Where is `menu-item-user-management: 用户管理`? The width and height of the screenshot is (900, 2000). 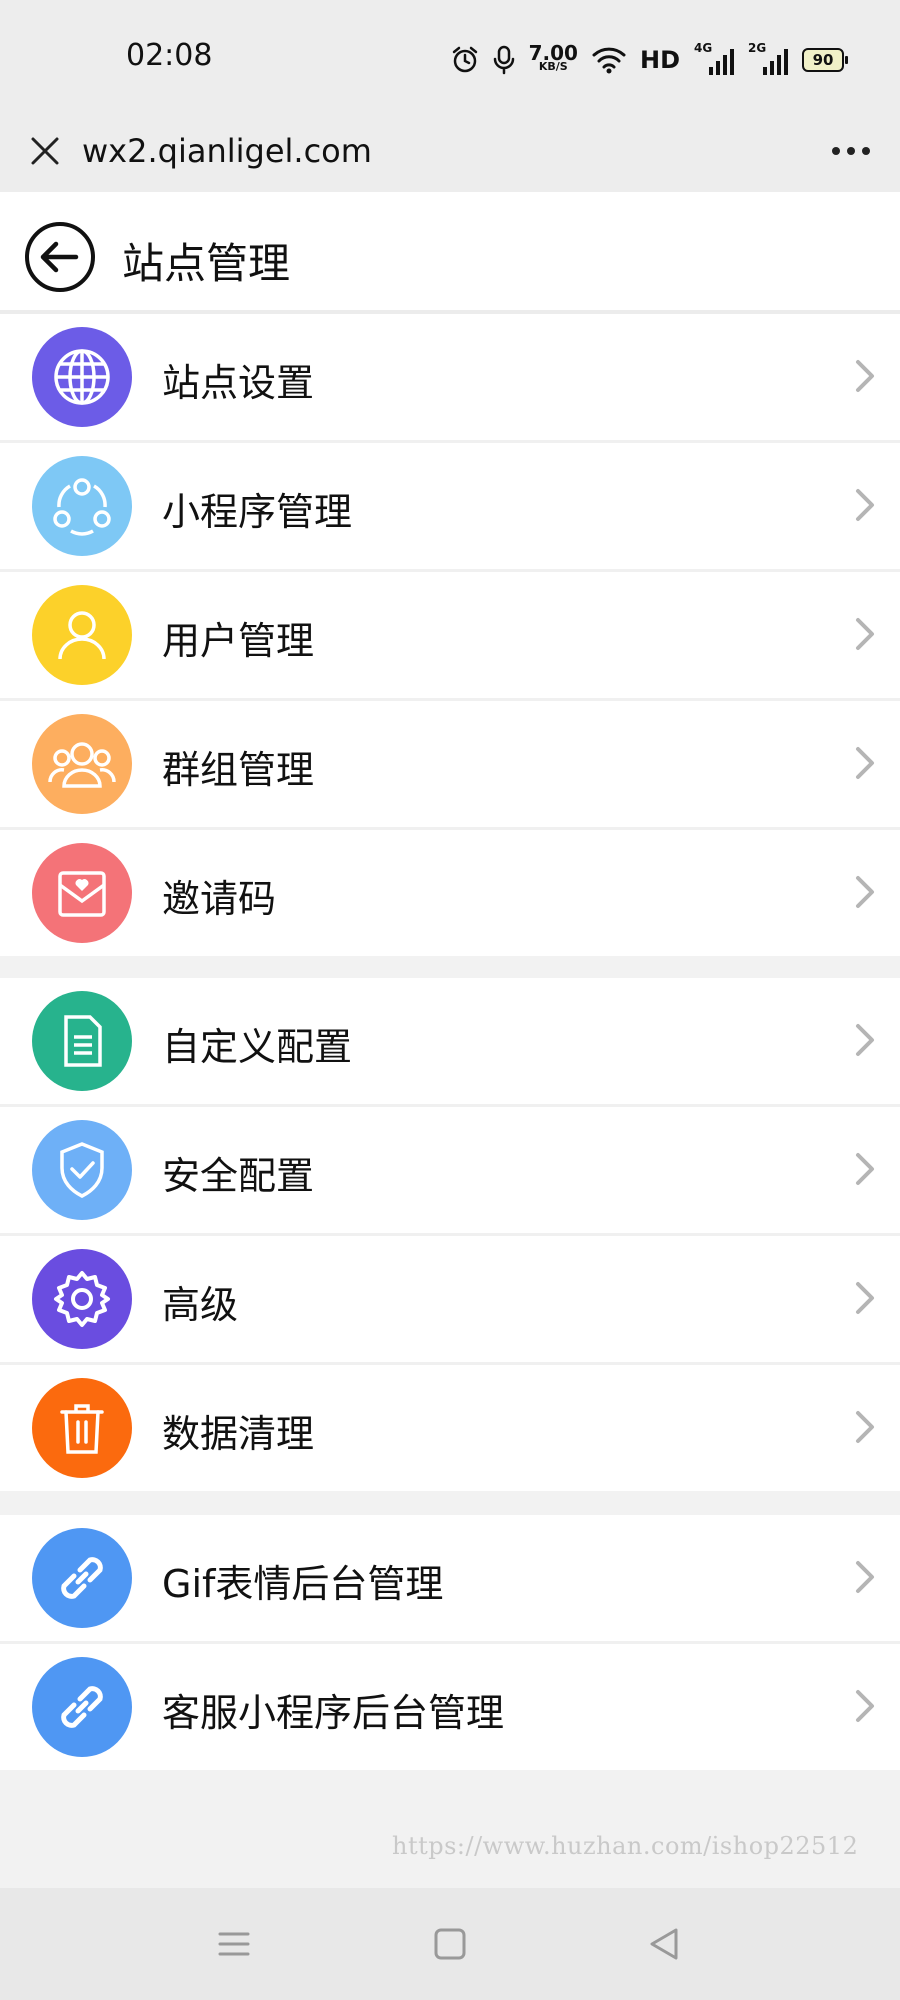 menu-item-user-management: 用户管理 is located at coordinates (450, 636).